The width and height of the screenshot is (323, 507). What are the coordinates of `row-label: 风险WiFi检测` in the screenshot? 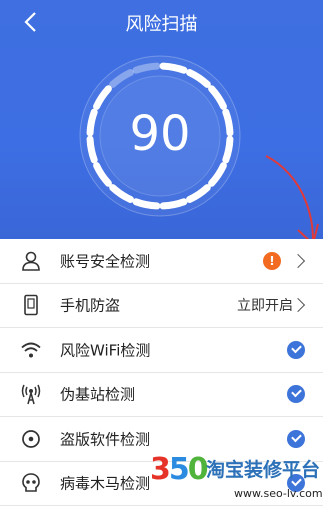 It's located at (105, 350).